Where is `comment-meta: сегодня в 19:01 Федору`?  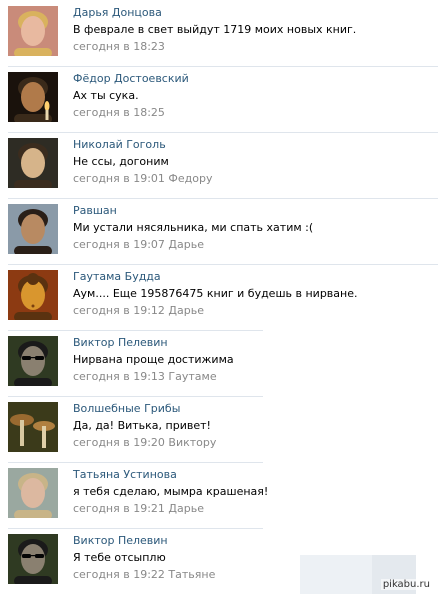 comment-meta: сегодня в 19:01 Федору is located at coordinates (143, 178).